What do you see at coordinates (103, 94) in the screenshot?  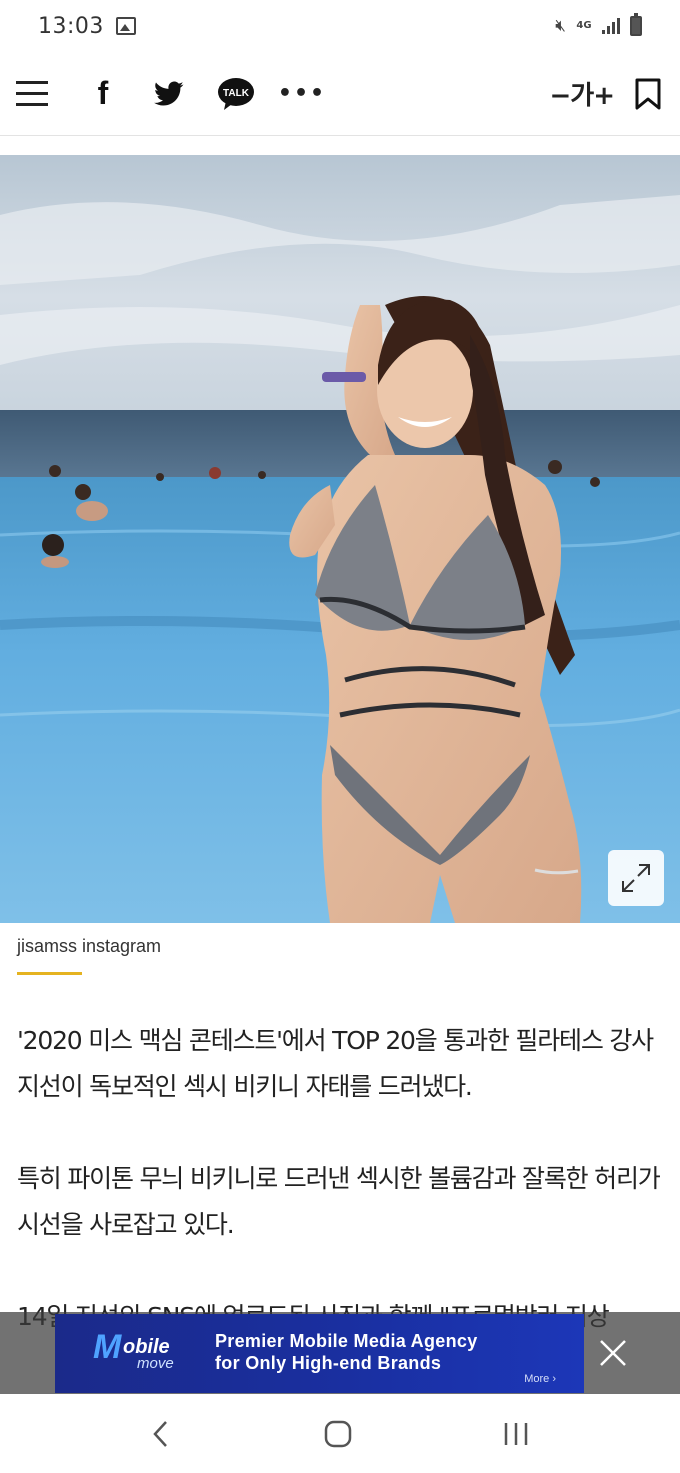 I see `facebook-icon: f` at bounding box center [103, 94].